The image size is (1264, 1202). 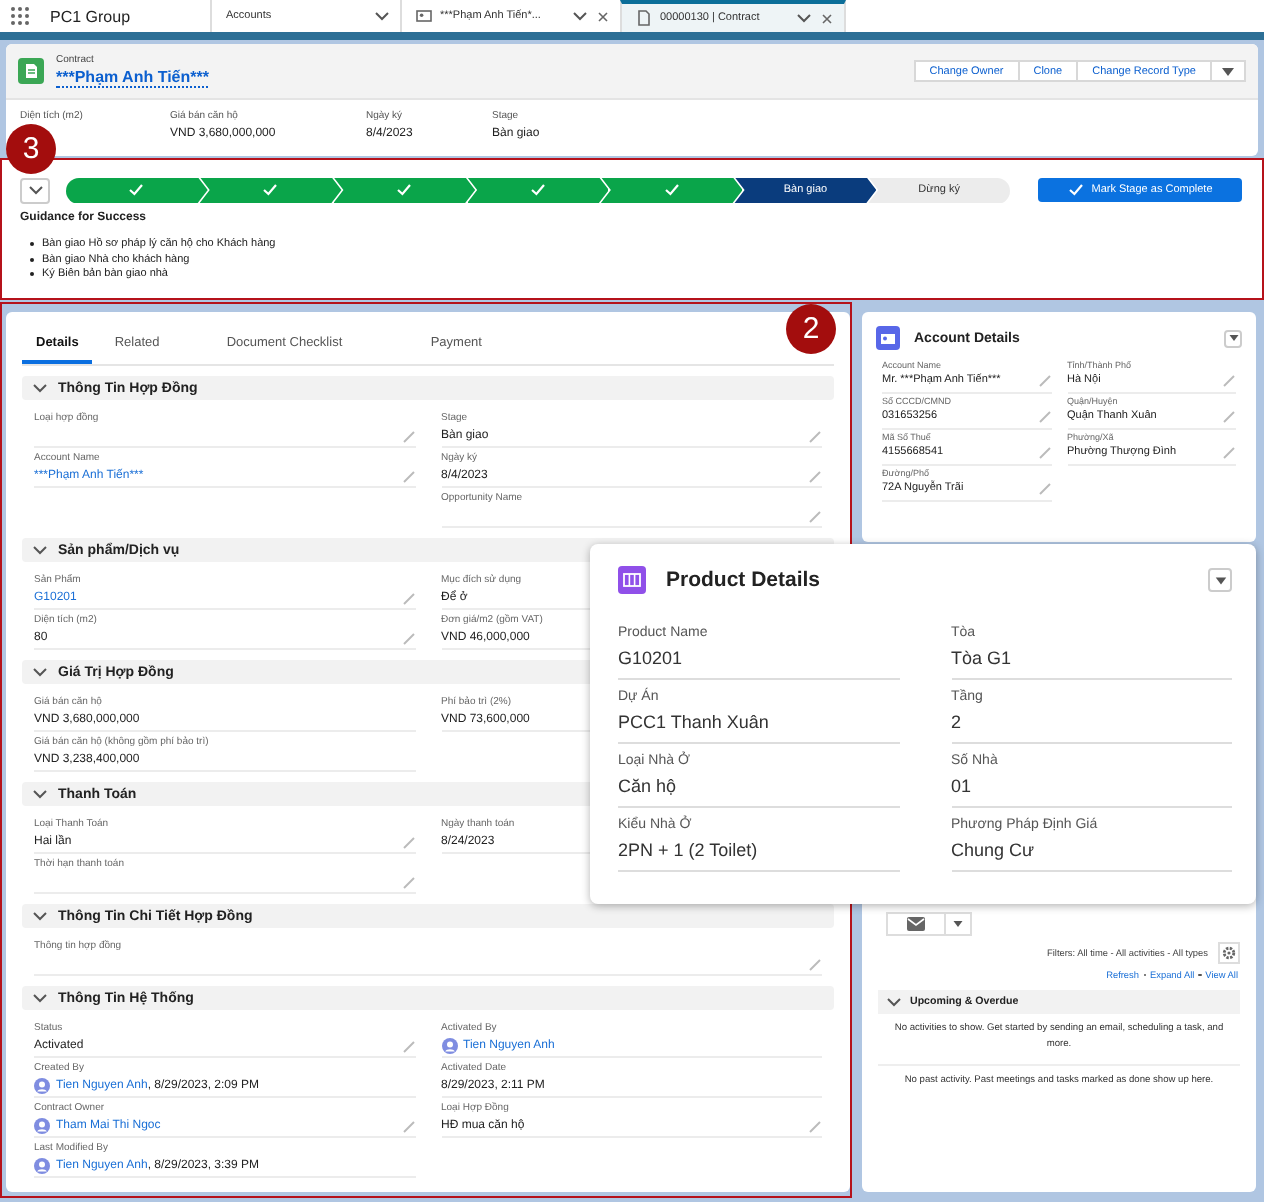 I want to click on gear-icon, so click(x=1229, y=953).